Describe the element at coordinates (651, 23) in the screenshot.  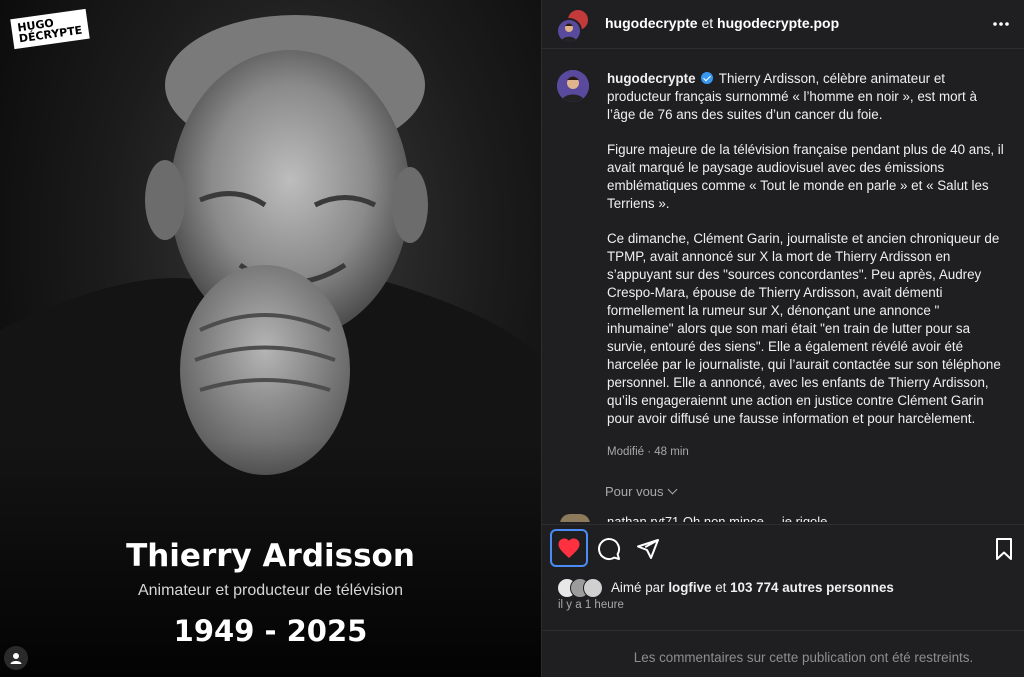
I see `header-account-1: hugodecrypte` at that location.